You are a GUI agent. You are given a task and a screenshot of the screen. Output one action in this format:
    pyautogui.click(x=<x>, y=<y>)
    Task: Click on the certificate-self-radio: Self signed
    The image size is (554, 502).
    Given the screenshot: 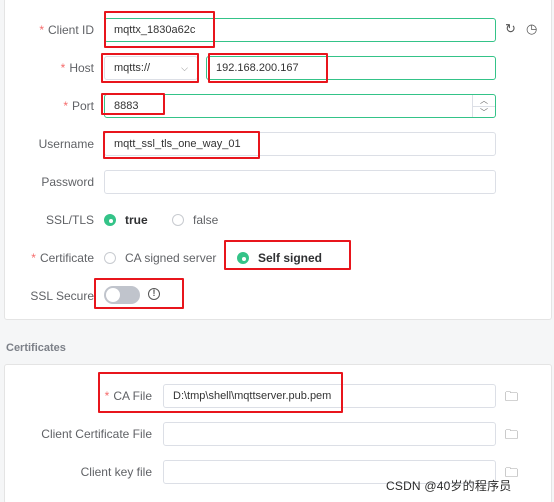 What is the action you would take?
    pyautogui.click(x=279, y=258)
    